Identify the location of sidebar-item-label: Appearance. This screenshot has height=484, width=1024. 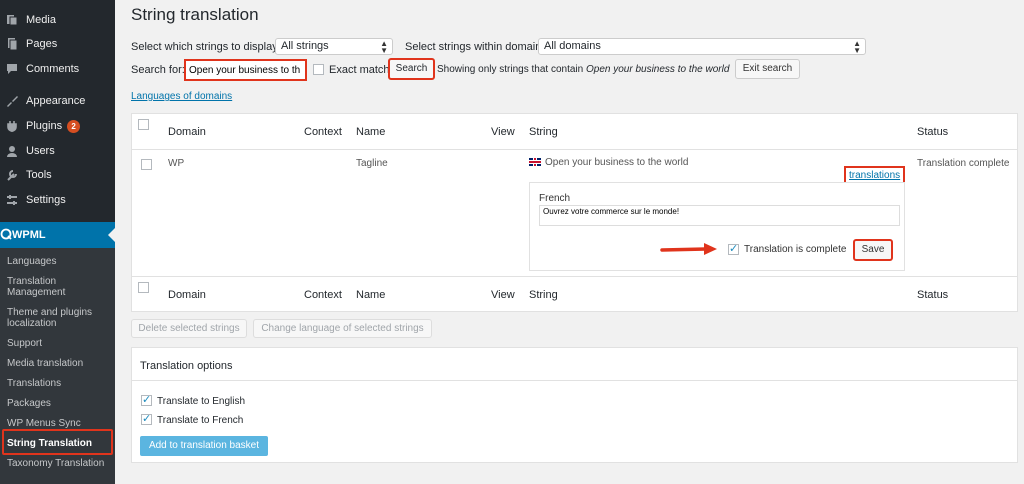
(56, 101).